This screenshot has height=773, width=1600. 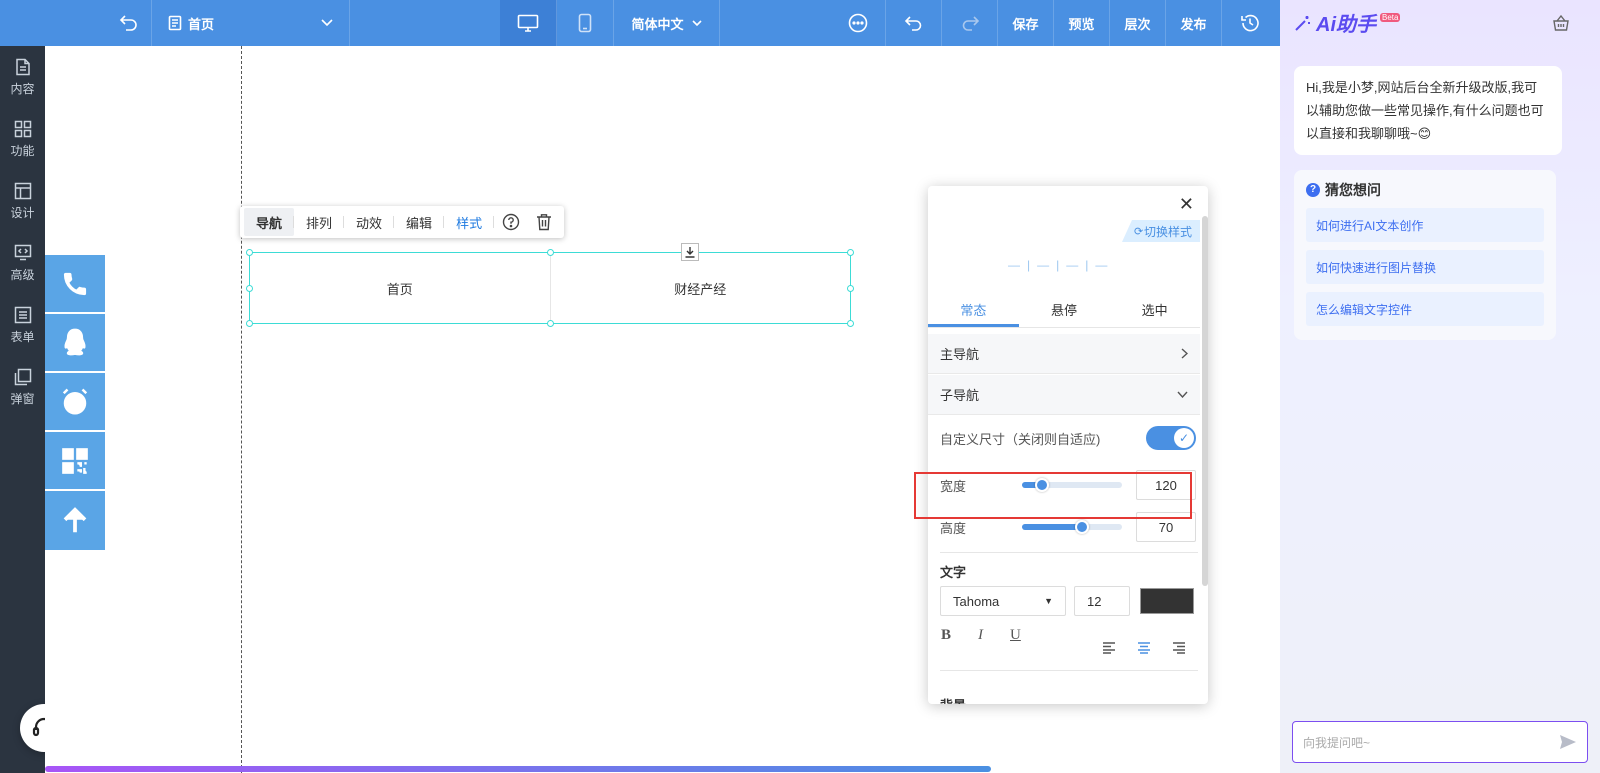 I want to click on tab-selected: 选中, so click(x=1154, y=312).